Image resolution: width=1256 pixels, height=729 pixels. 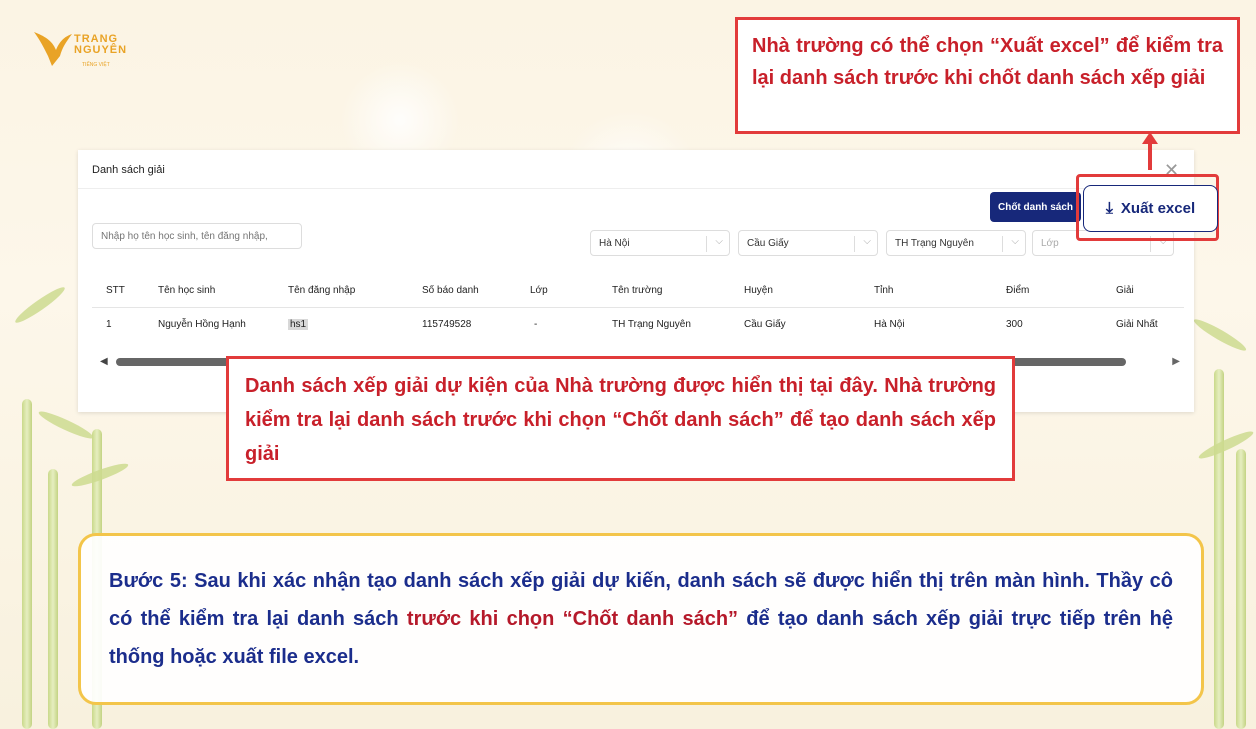 I want to click on cell-school: TH Trạng Nguyên, so click(x=651, y=324).